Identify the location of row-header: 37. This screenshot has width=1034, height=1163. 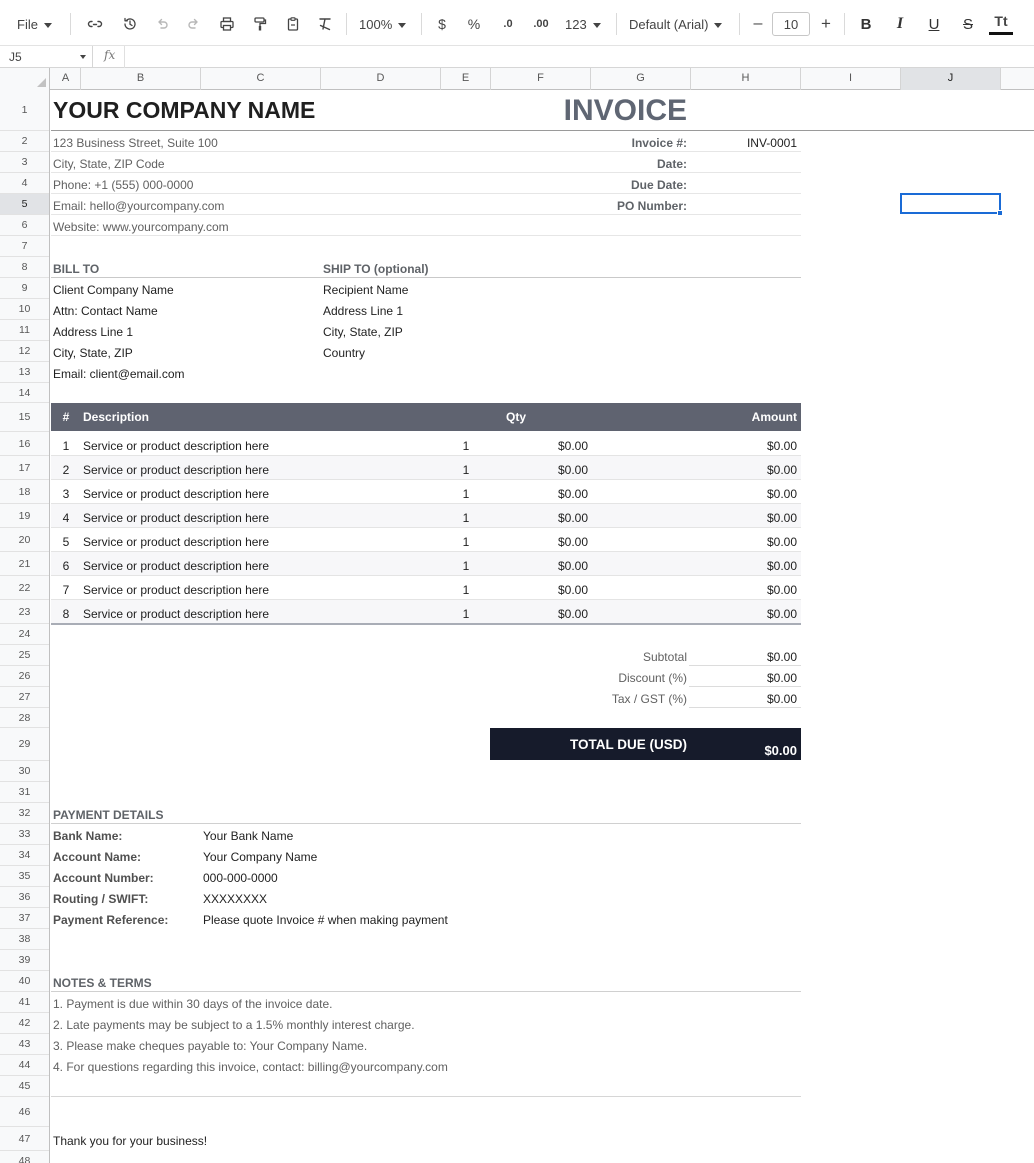
(24, 918).